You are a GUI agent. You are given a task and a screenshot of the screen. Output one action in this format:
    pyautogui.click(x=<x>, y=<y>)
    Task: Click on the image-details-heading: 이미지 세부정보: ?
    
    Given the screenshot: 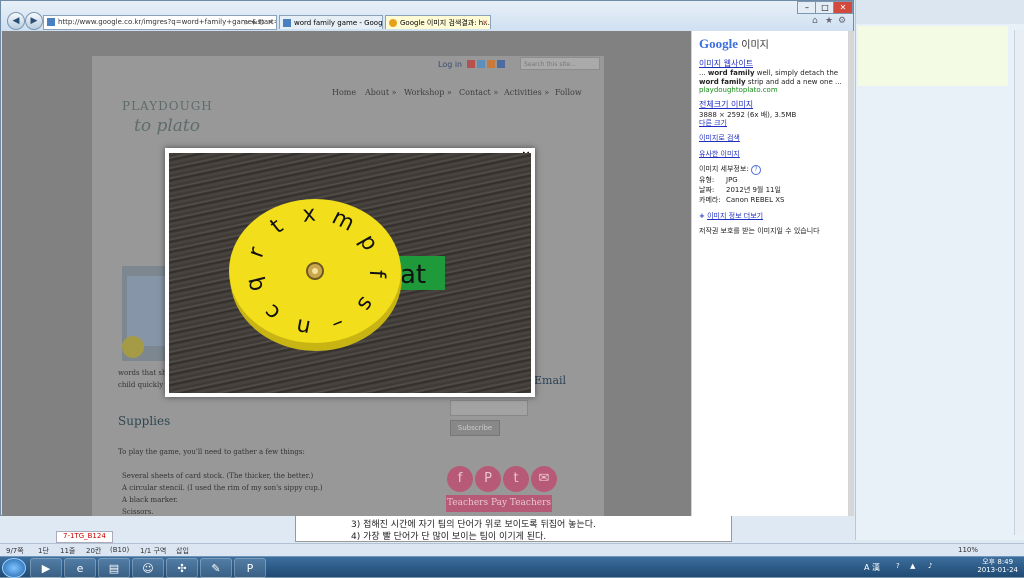 What is the action you would take?
    pyautogui.click(x=775, y=169)
    